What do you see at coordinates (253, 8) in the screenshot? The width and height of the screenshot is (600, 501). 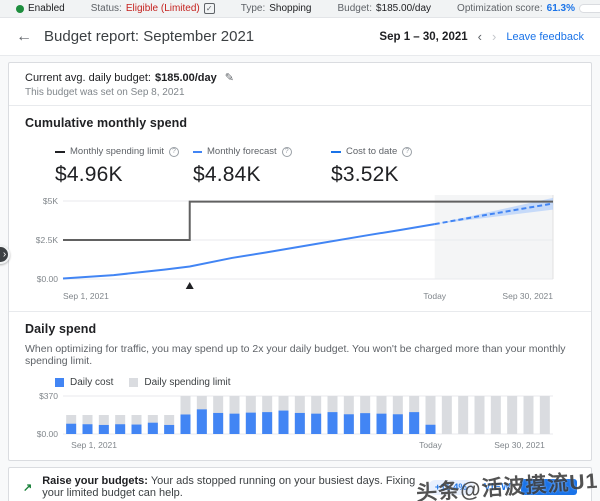 I see `type-label: Type:` at bounding box center [253, 8].